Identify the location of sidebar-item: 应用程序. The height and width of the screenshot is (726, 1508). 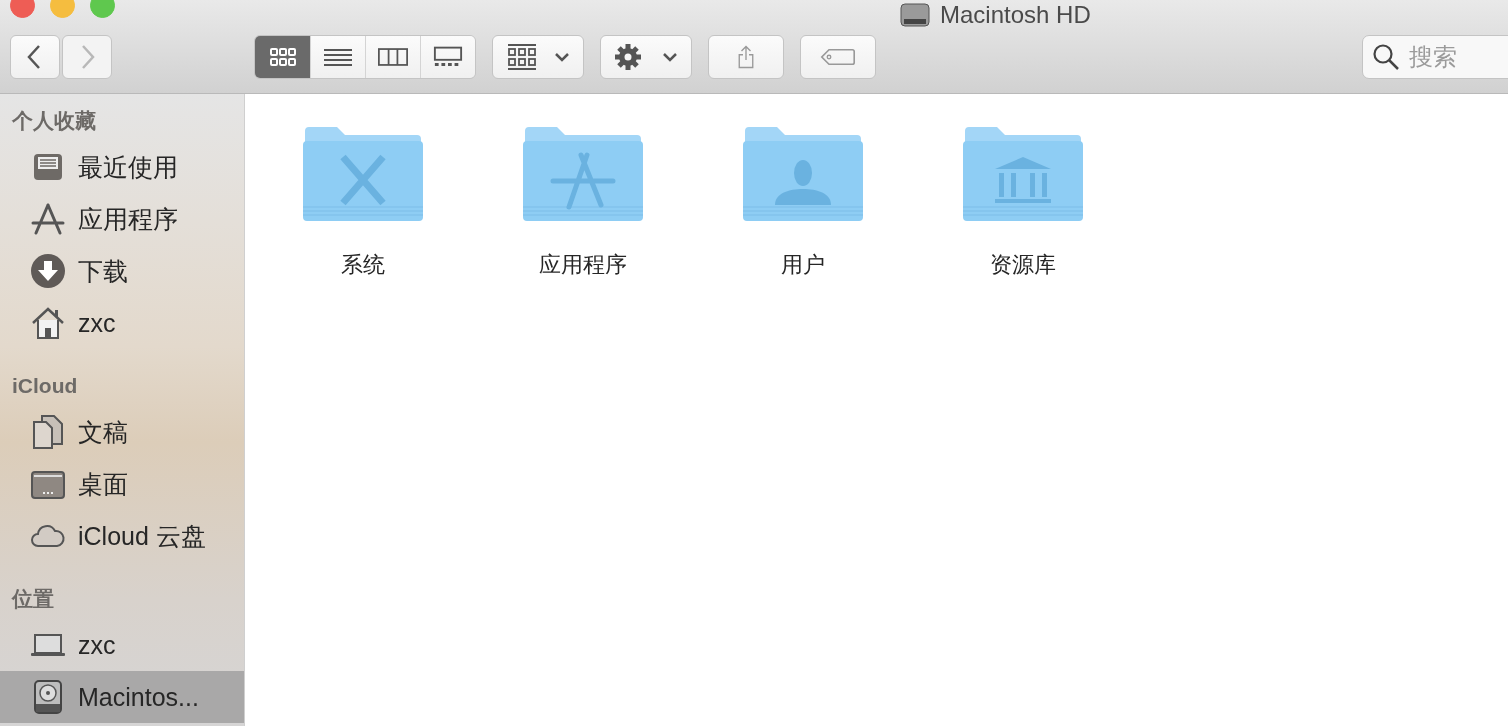
(122, 219).